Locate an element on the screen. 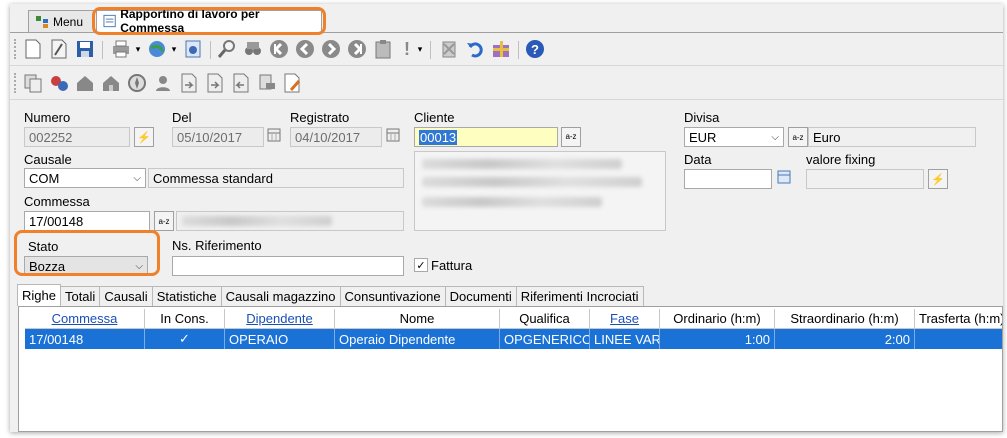 Image resolution: width=1007 pixels, height=438 pixels. causale-description: Commessa standard is located at coordinates (276, 178).